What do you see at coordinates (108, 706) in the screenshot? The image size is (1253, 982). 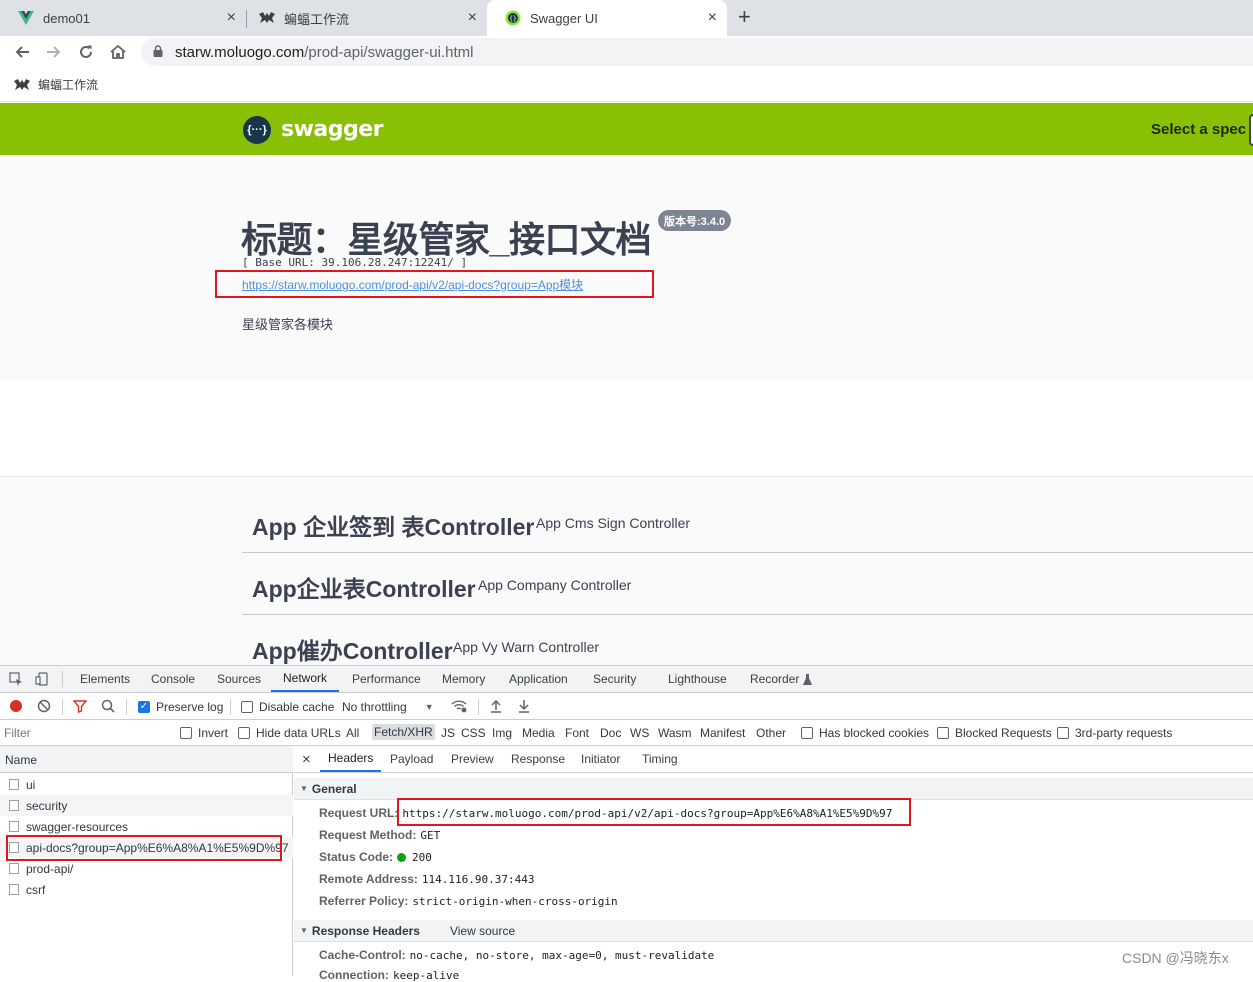 I see `search-icon` at bounding box center [108, 706].